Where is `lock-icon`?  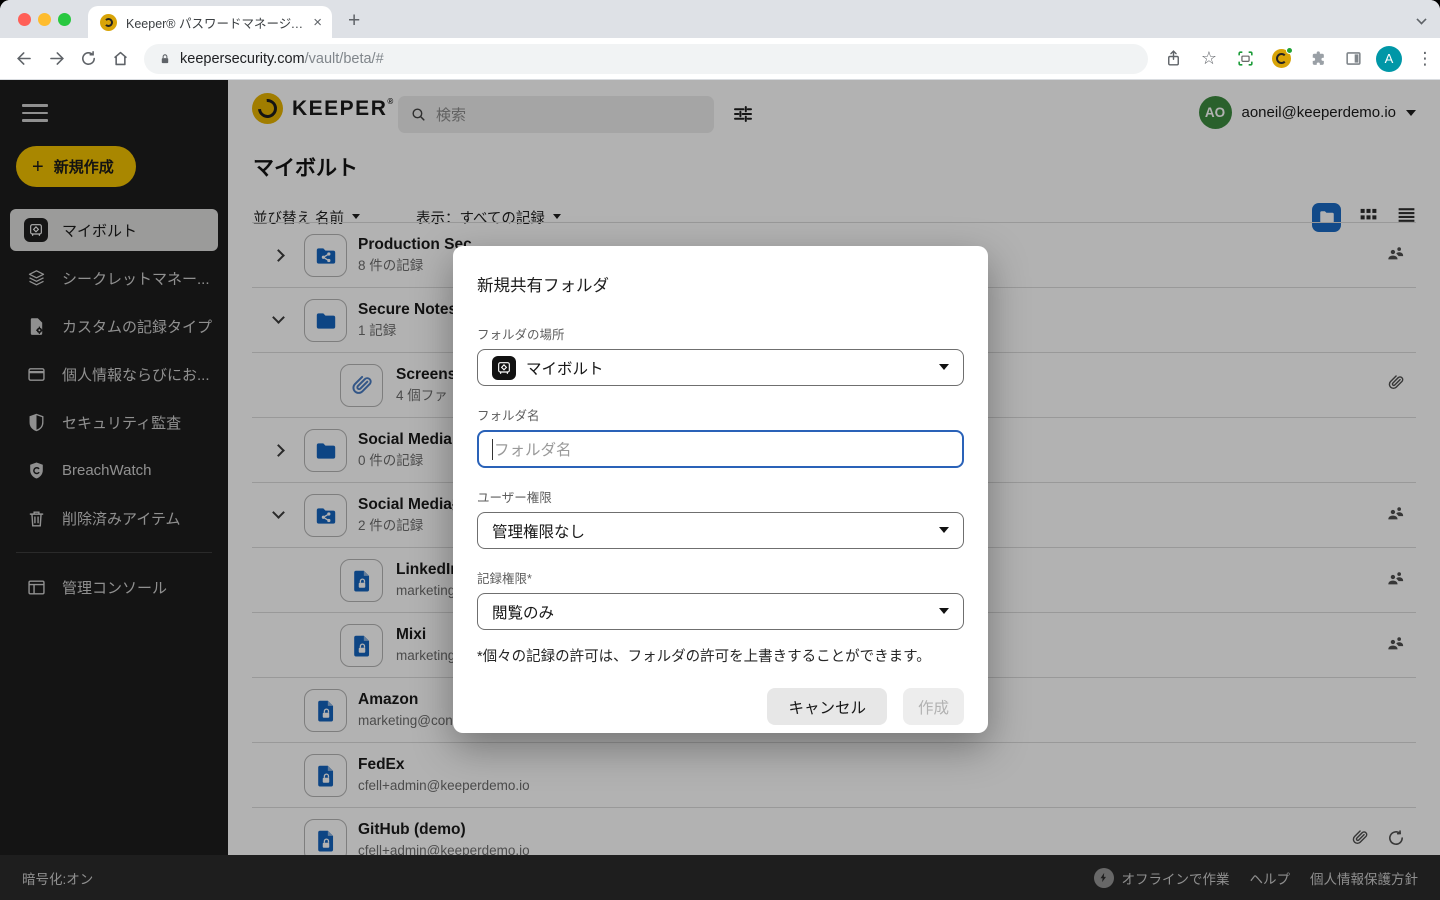 lock-icon is located at coordinates (165, 58).